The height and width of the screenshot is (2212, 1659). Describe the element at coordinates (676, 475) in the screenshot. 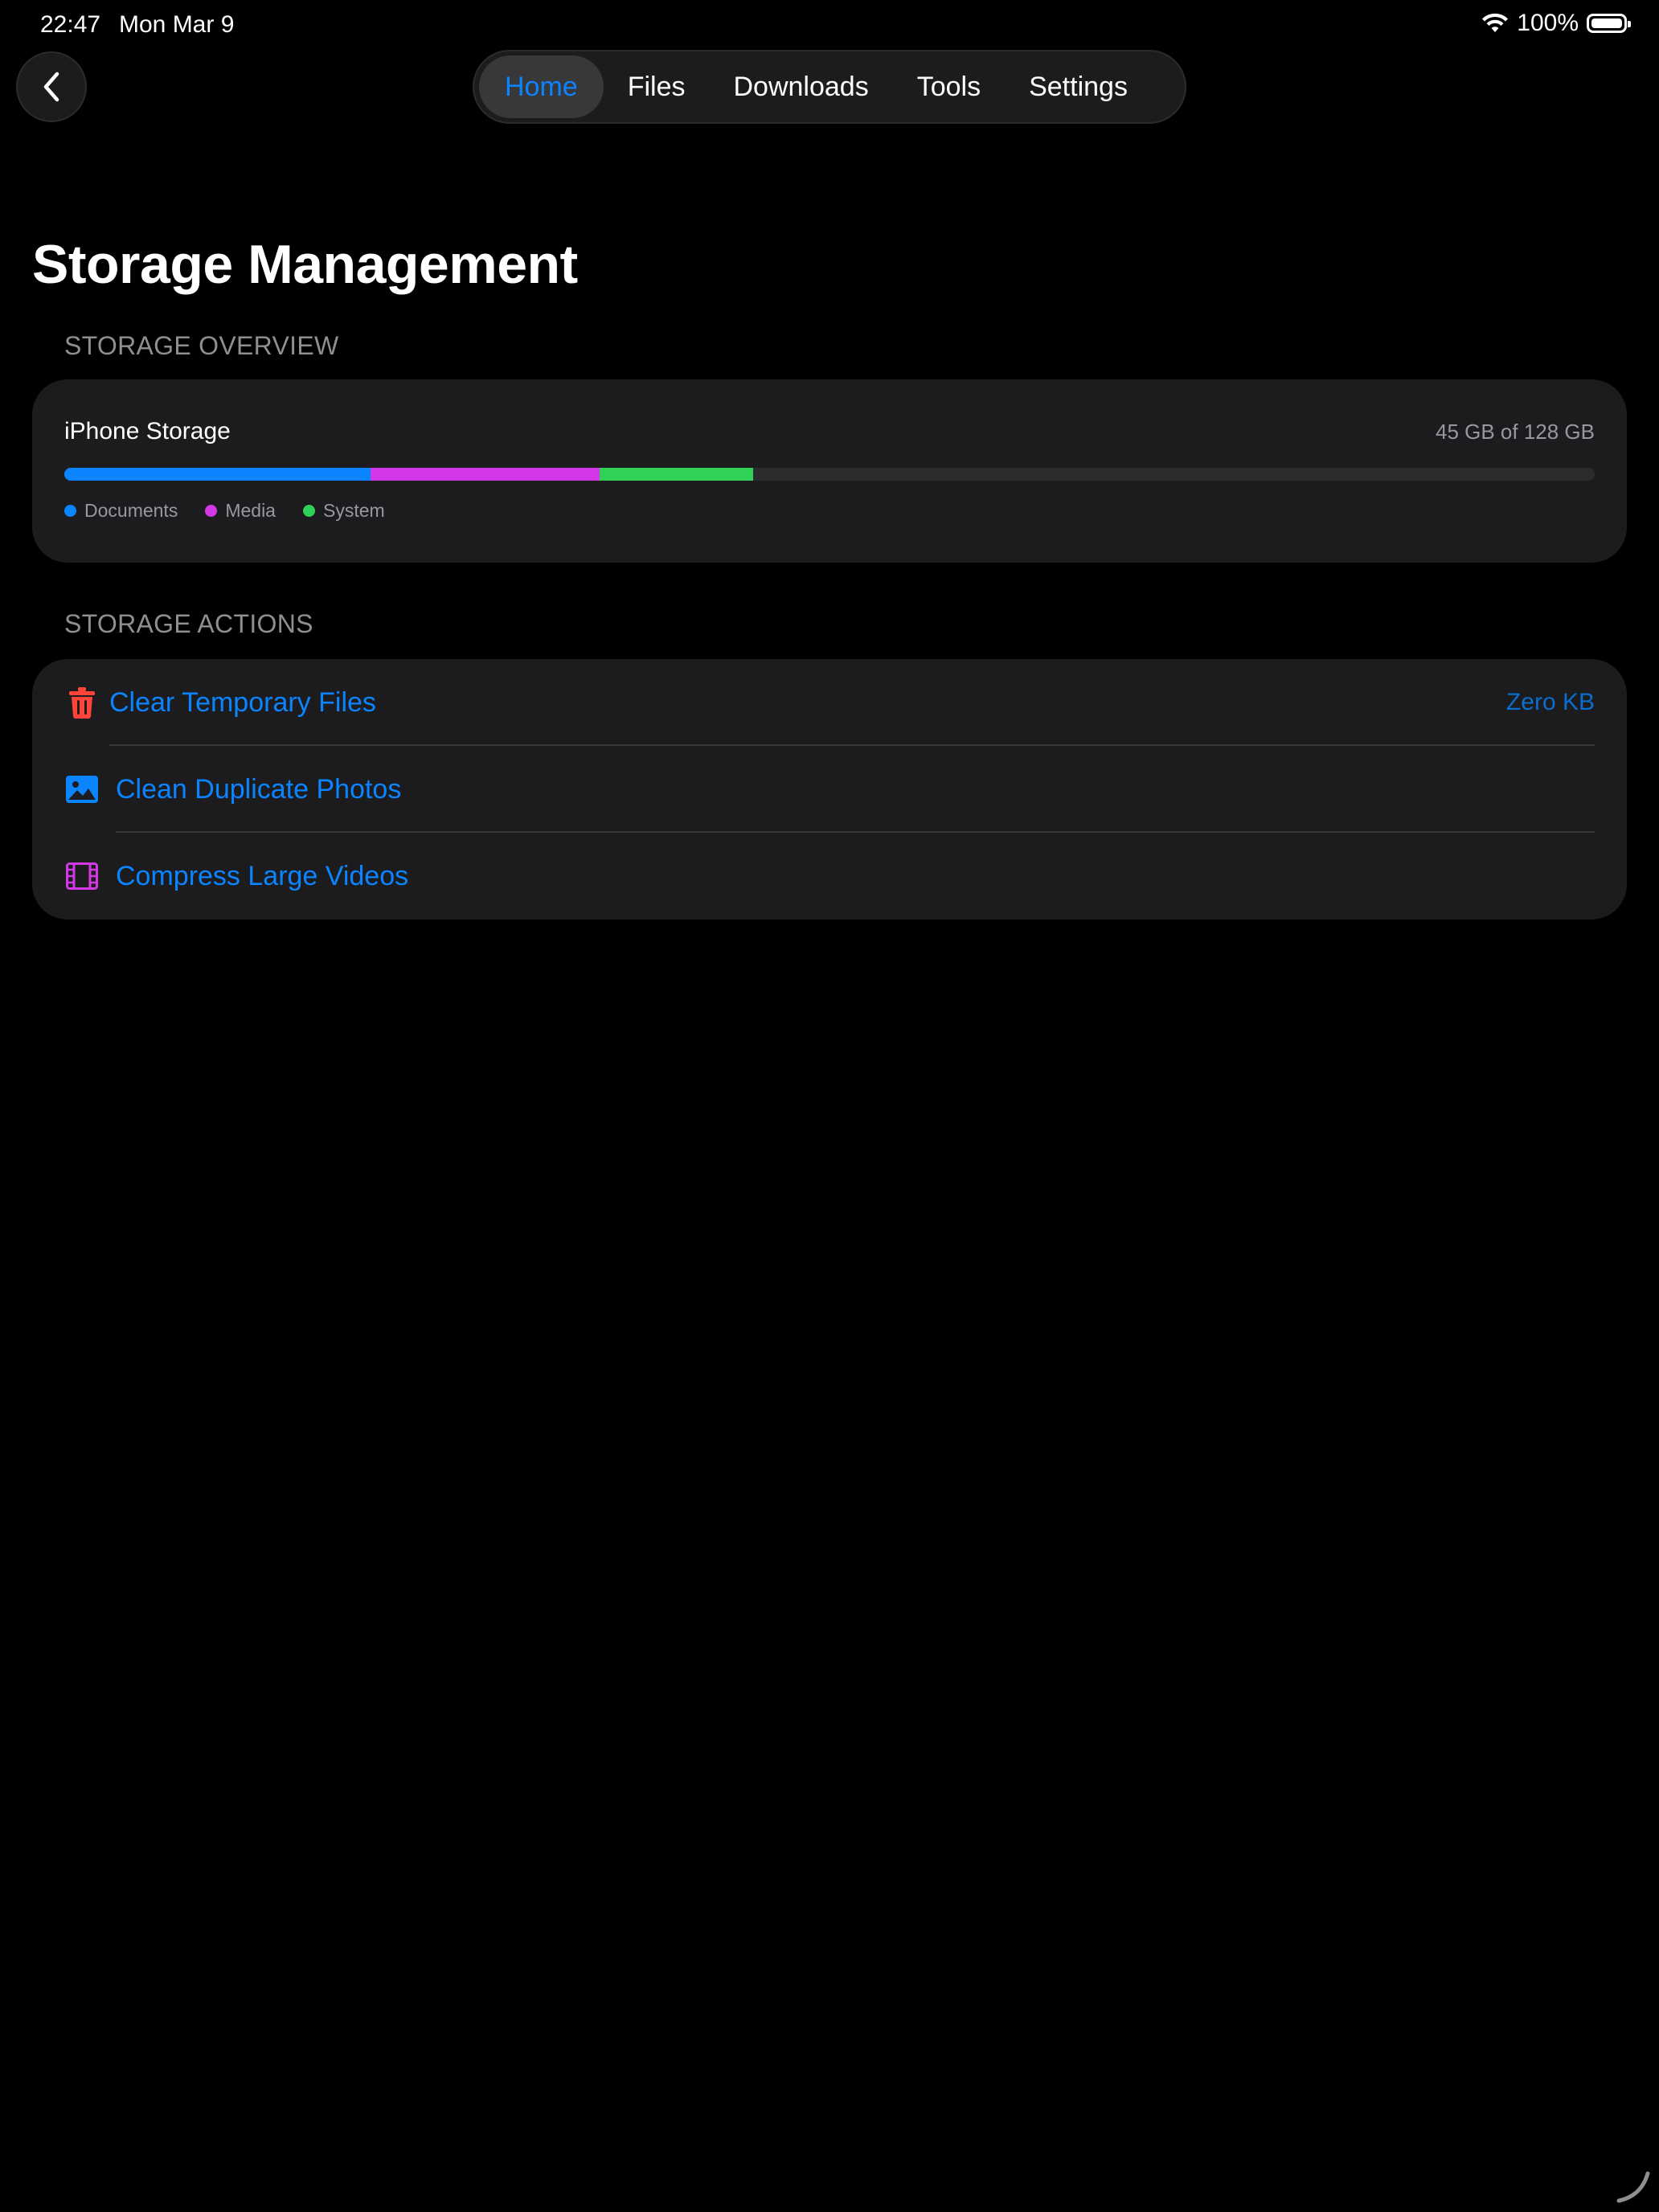

I see `storage-segment-system` at that location.